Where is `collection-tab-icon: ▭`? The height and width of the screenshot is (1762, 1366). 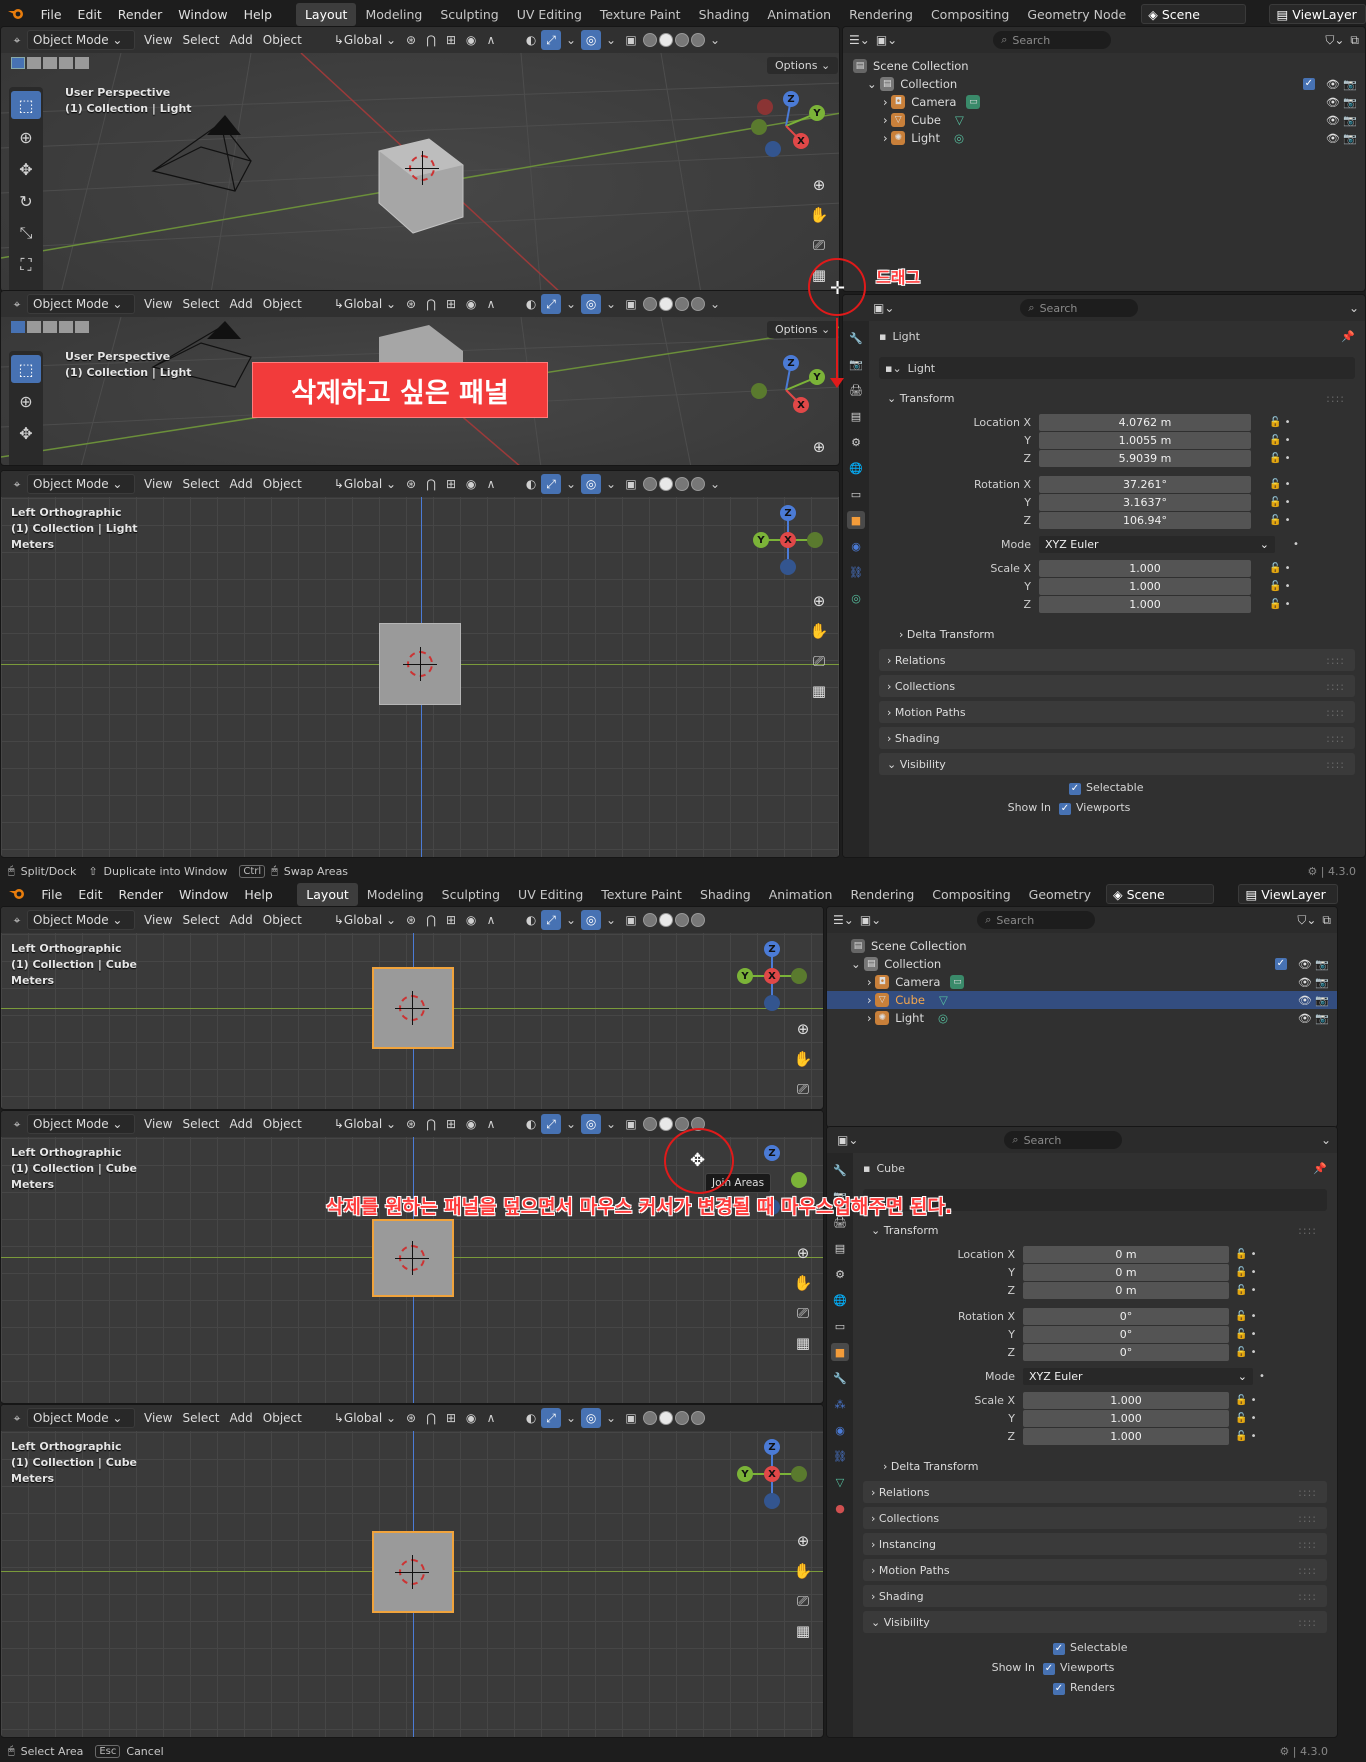
collection-tab-icon: ▭ is located at coordinates (856, 494).